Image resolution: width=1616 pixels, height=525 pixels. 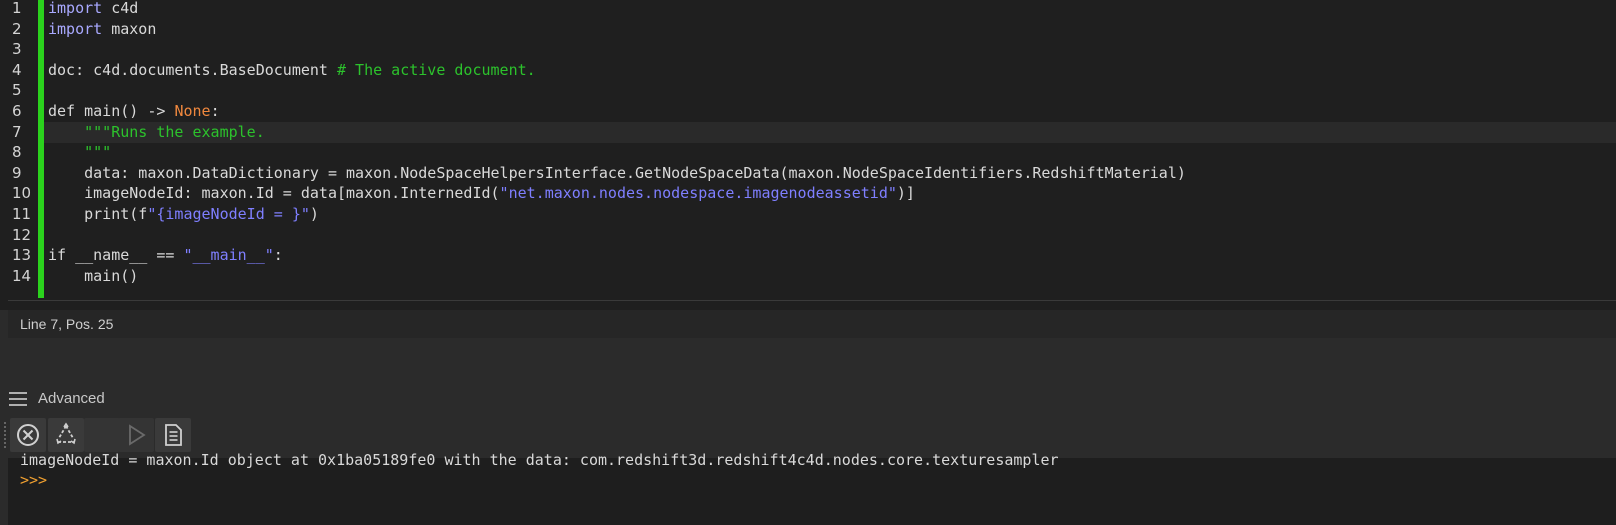 What do you see at coordinates (436, 69) in the screenshot?
I see `code-token: # The active document.` at bounding box center [436, 69].